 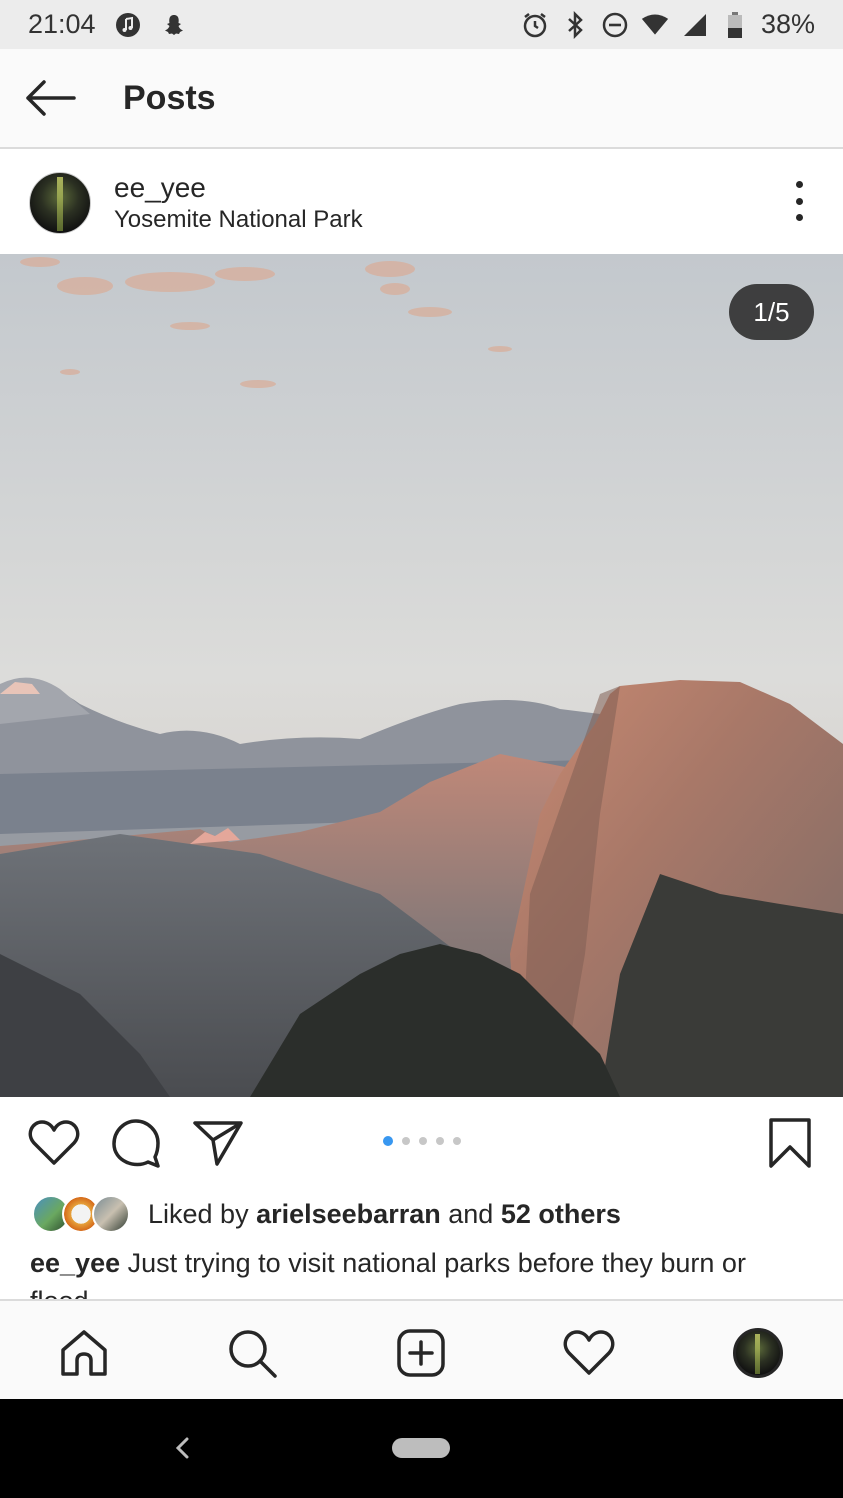 What do you see at coordinates (787, 24) in the screenshot?
I see `battery-percent: 38%` at bounding box center [787, 24].